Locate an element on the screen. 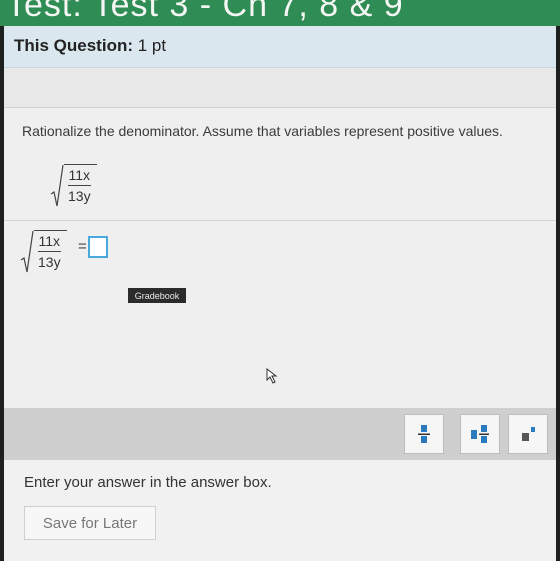 Image resolution: width=560 pixels, height=561 pixels. denominator: 13y is located at coordinates (79, 196).